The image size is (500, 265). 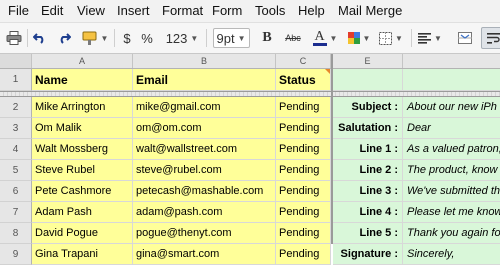 What do you see at coordinates (368, 212) in the screenshot?
I see `template-label-cell: Line 4 :` at bounding box center [368, 212].